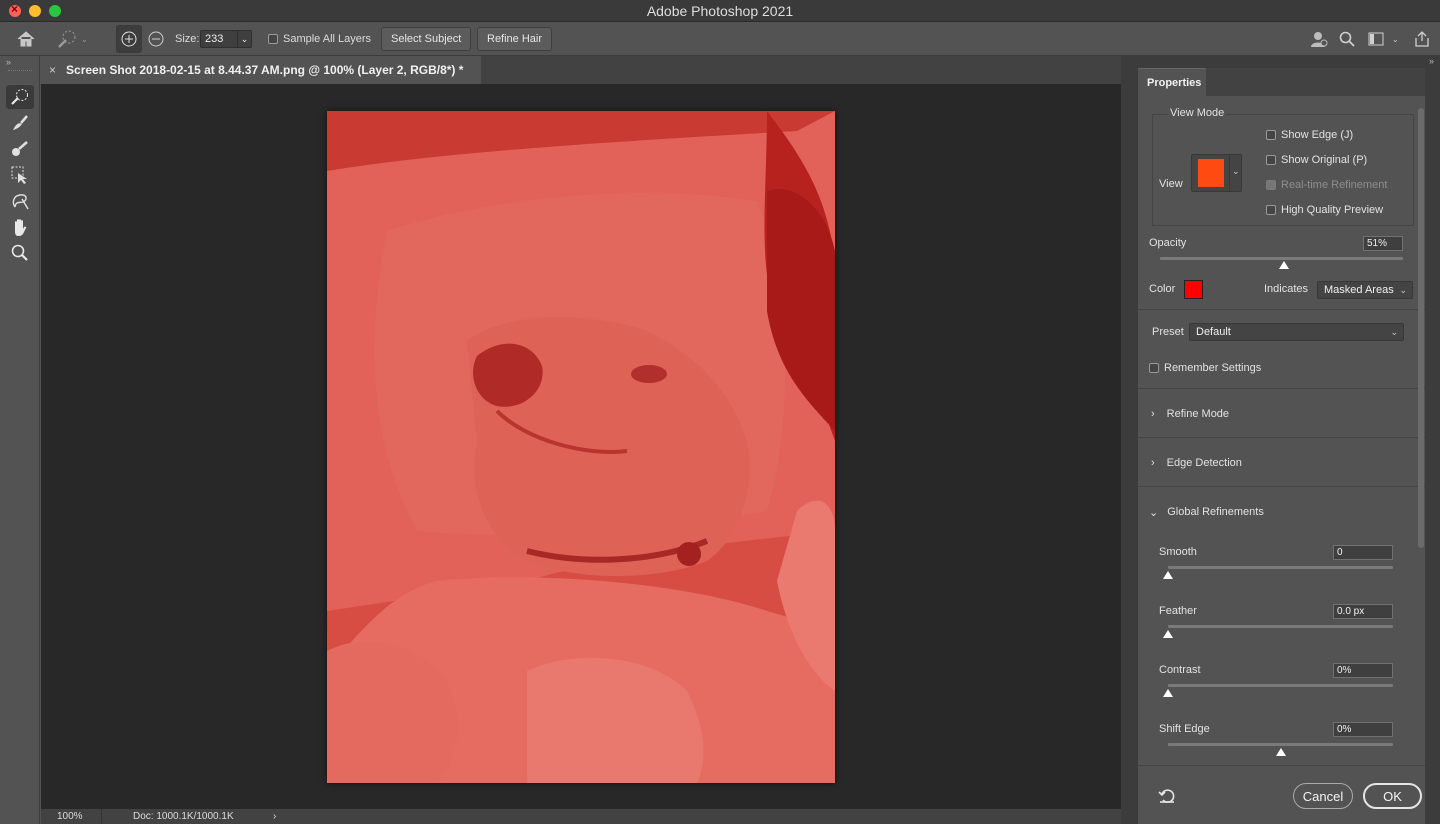 The image size is (1440, 824). I want to click on edge-detection-section: › Edge Detection, so click(1196, 463).